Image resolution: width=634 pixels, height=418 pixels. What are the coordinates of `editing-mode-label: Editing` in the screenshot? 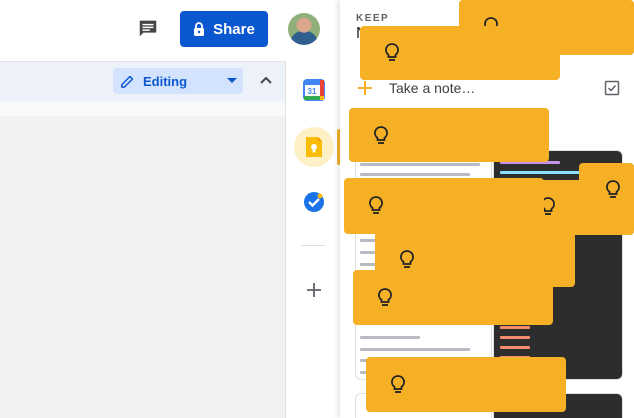 It's located at (165, 81).